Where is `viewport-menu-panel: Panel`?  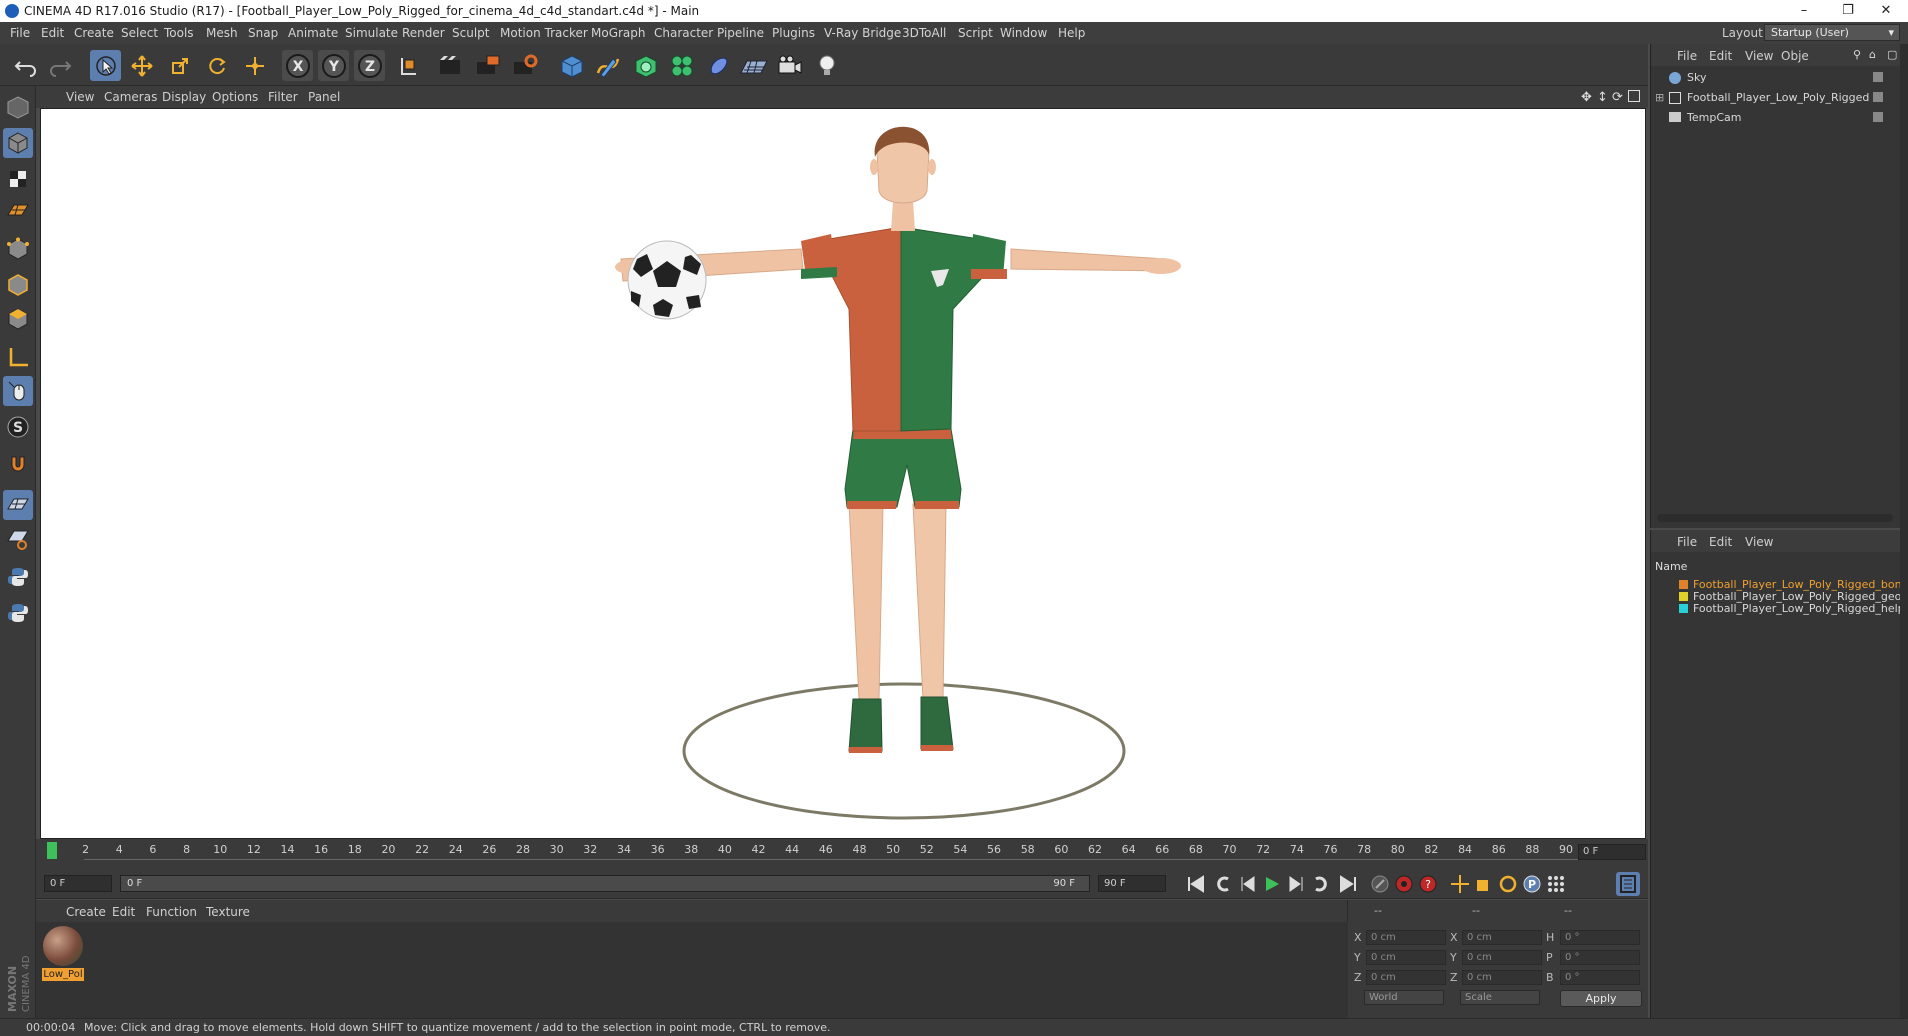
viewport-menu-panel: Panel is located at coordinates (324, 97).